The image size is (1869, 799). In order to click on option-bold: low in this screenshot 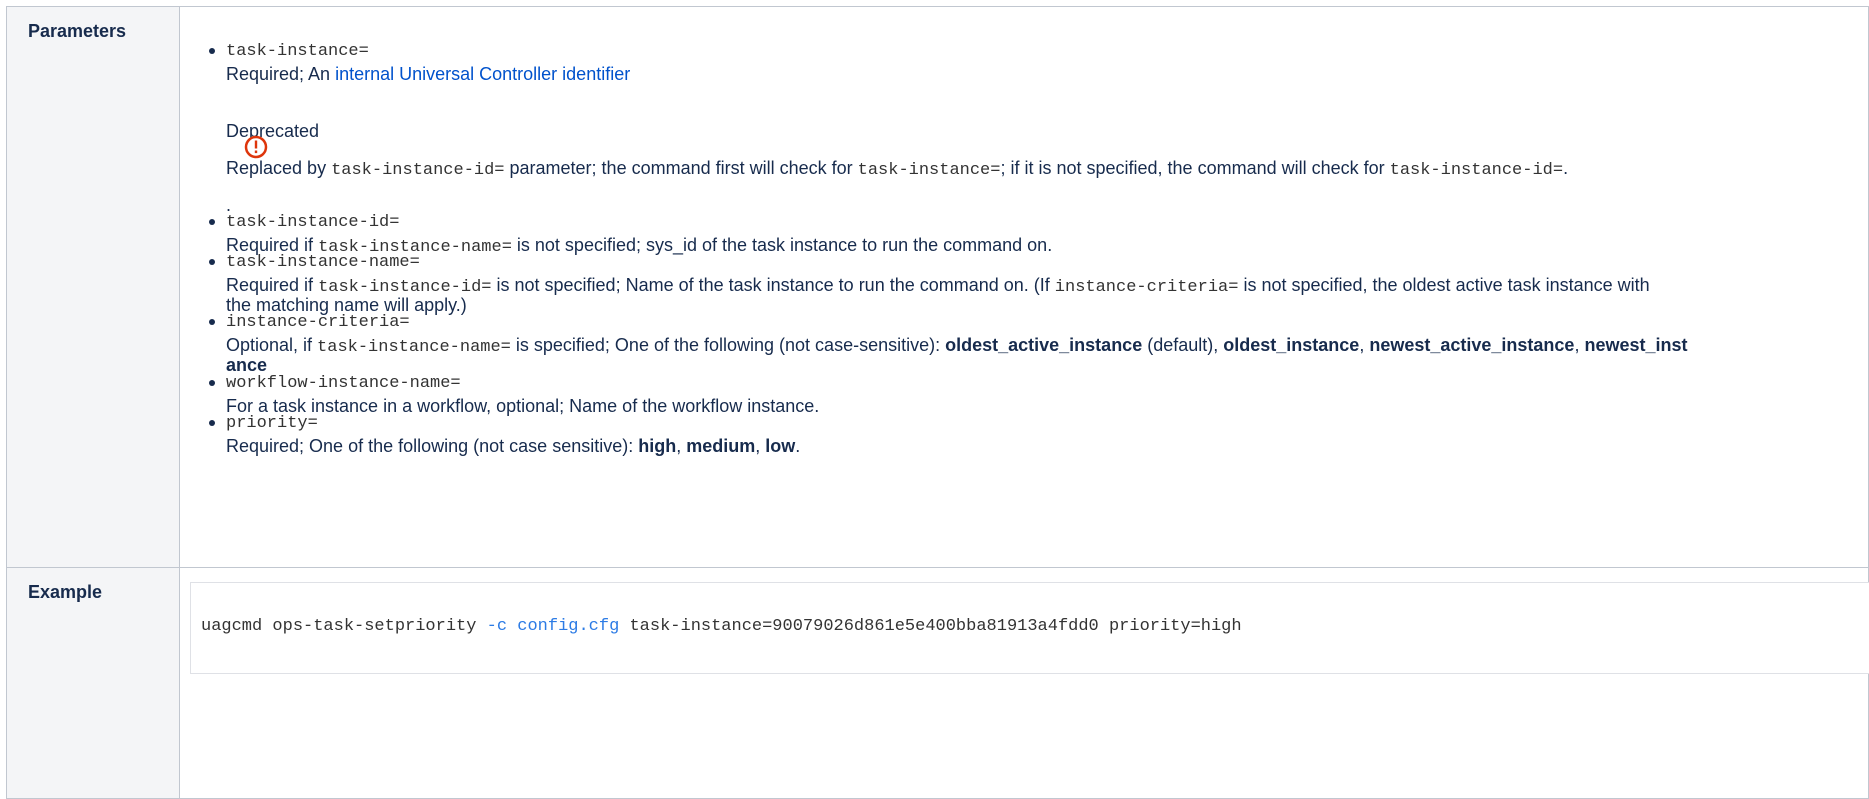, I will do `click(780, 446)`.